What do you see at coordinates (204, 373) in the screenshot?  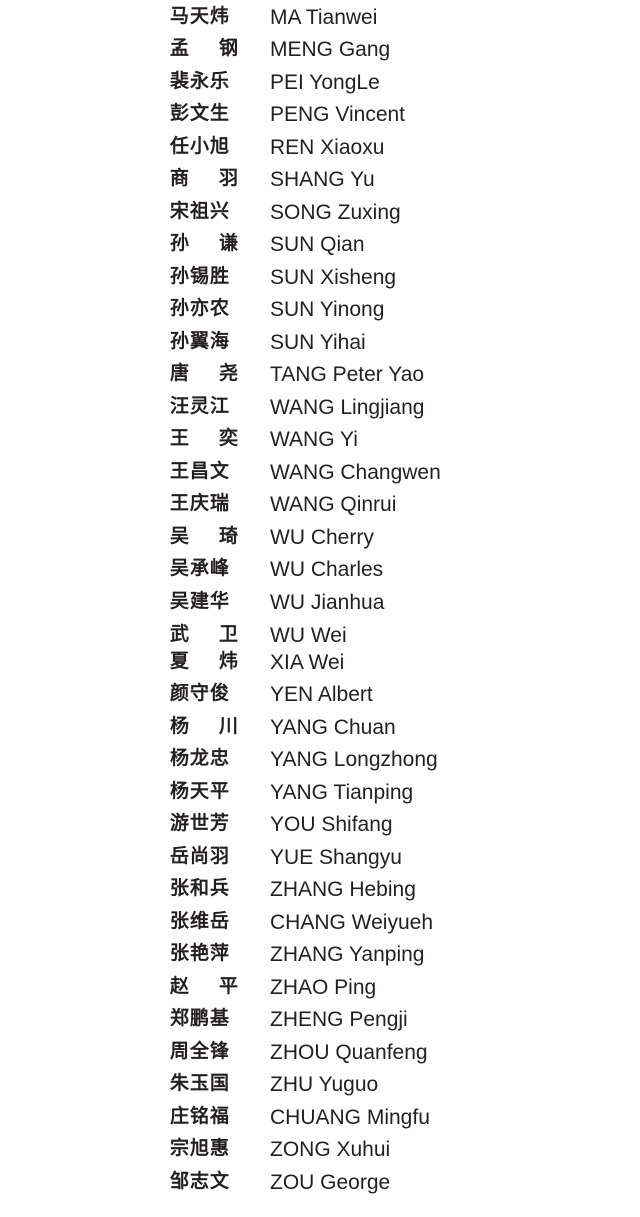 I see `chinese-name: 唐尧` at bounding box center [204, 373].